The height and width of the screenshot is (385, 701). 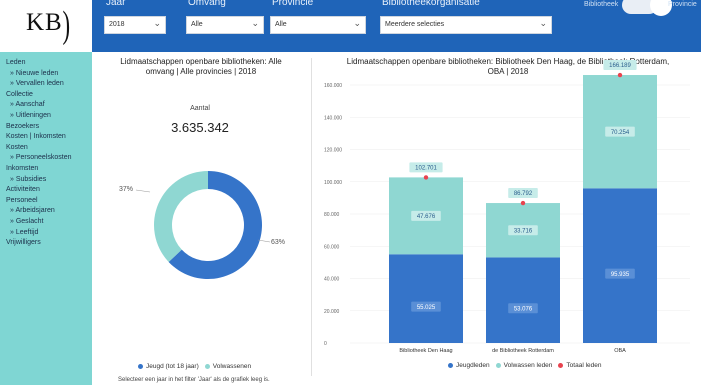 I want to click on data-label-volwassen-leden: 33.716, so click(x=523, y=231).